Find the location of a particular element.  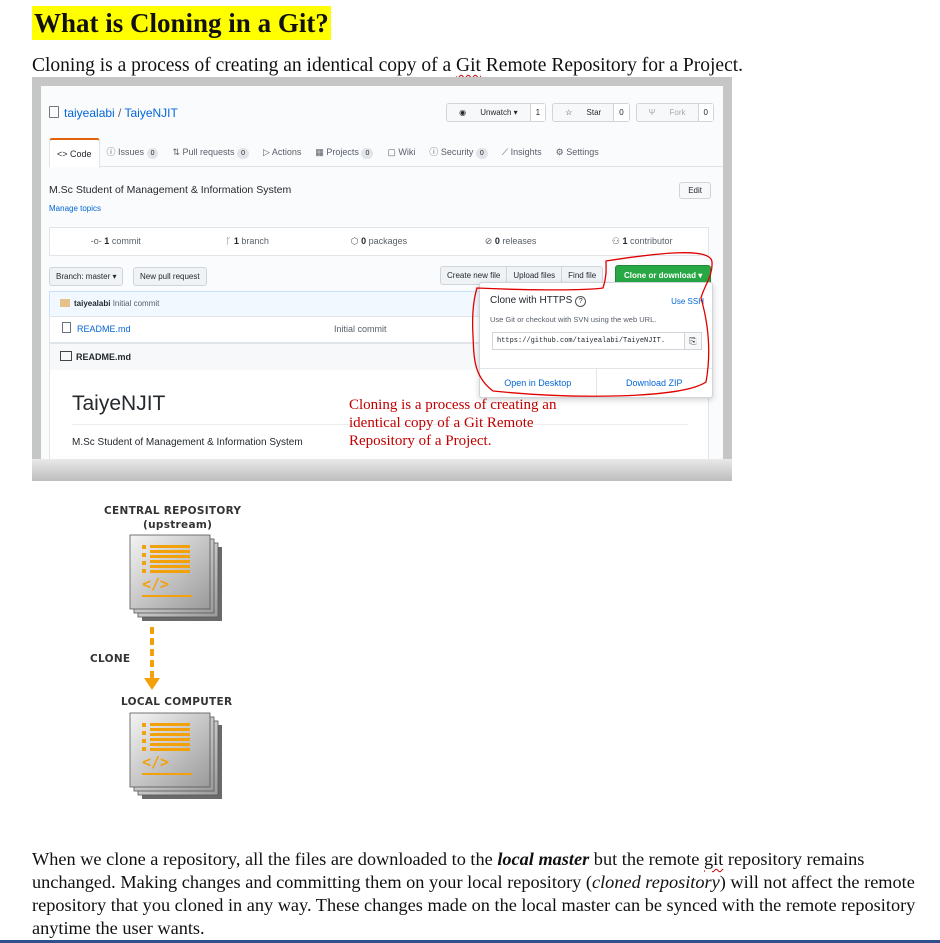

fork-count: 0 is located at coordinates (705, 112).